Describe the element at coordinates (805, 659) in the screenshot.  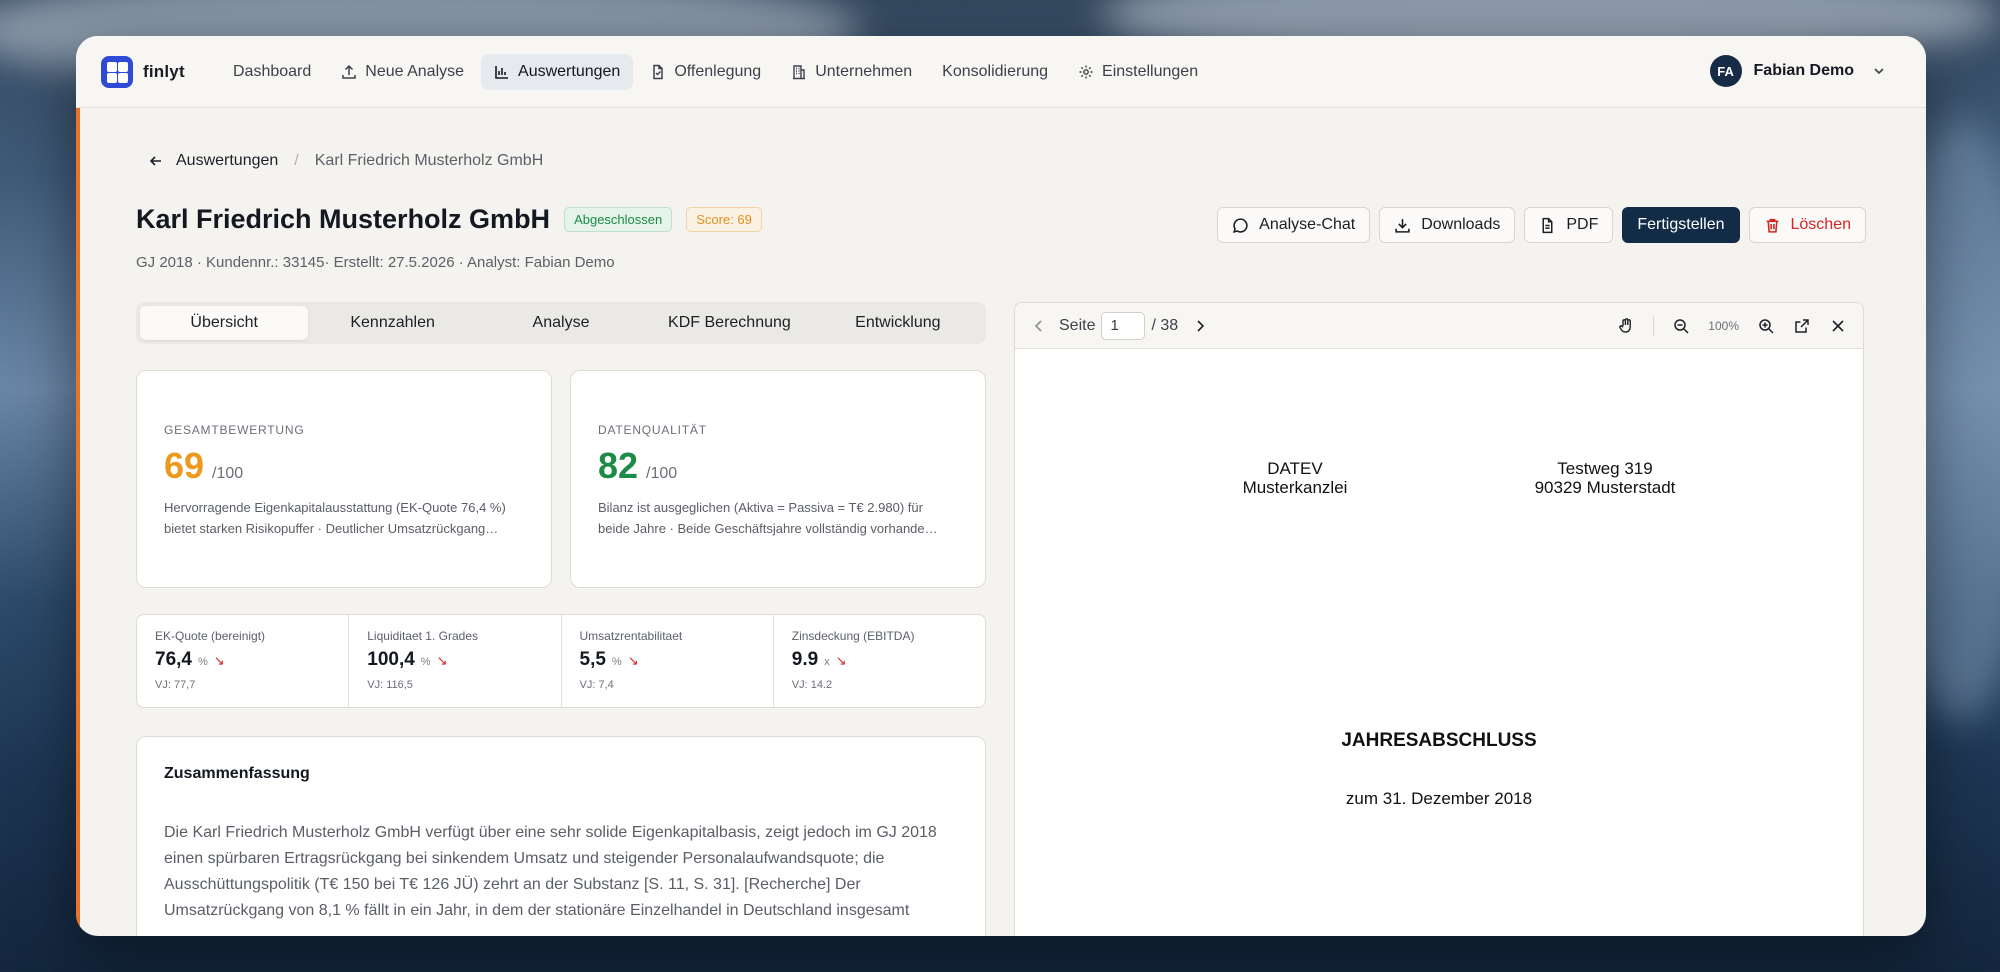
I see `kpi-value: 9.9` at that location.